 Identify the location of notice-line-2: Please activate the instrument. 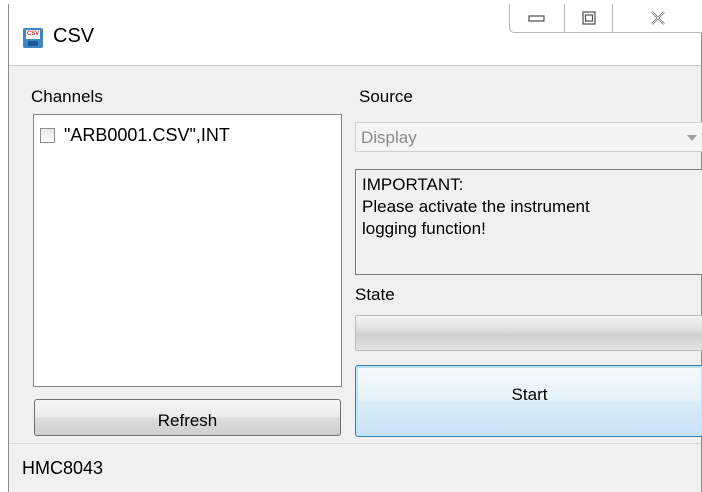
(476, 206).